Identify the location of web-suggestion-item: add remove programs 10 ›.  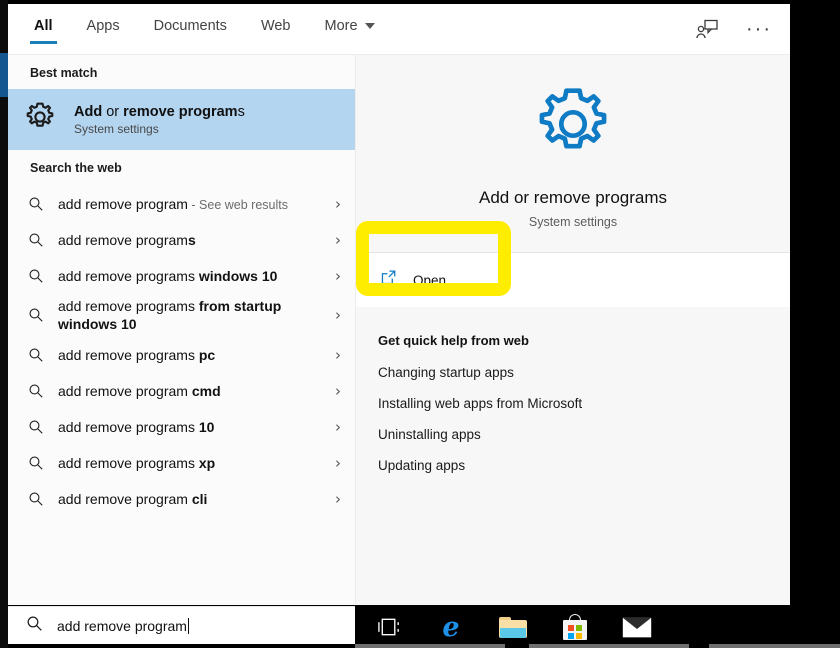
(181, 427).